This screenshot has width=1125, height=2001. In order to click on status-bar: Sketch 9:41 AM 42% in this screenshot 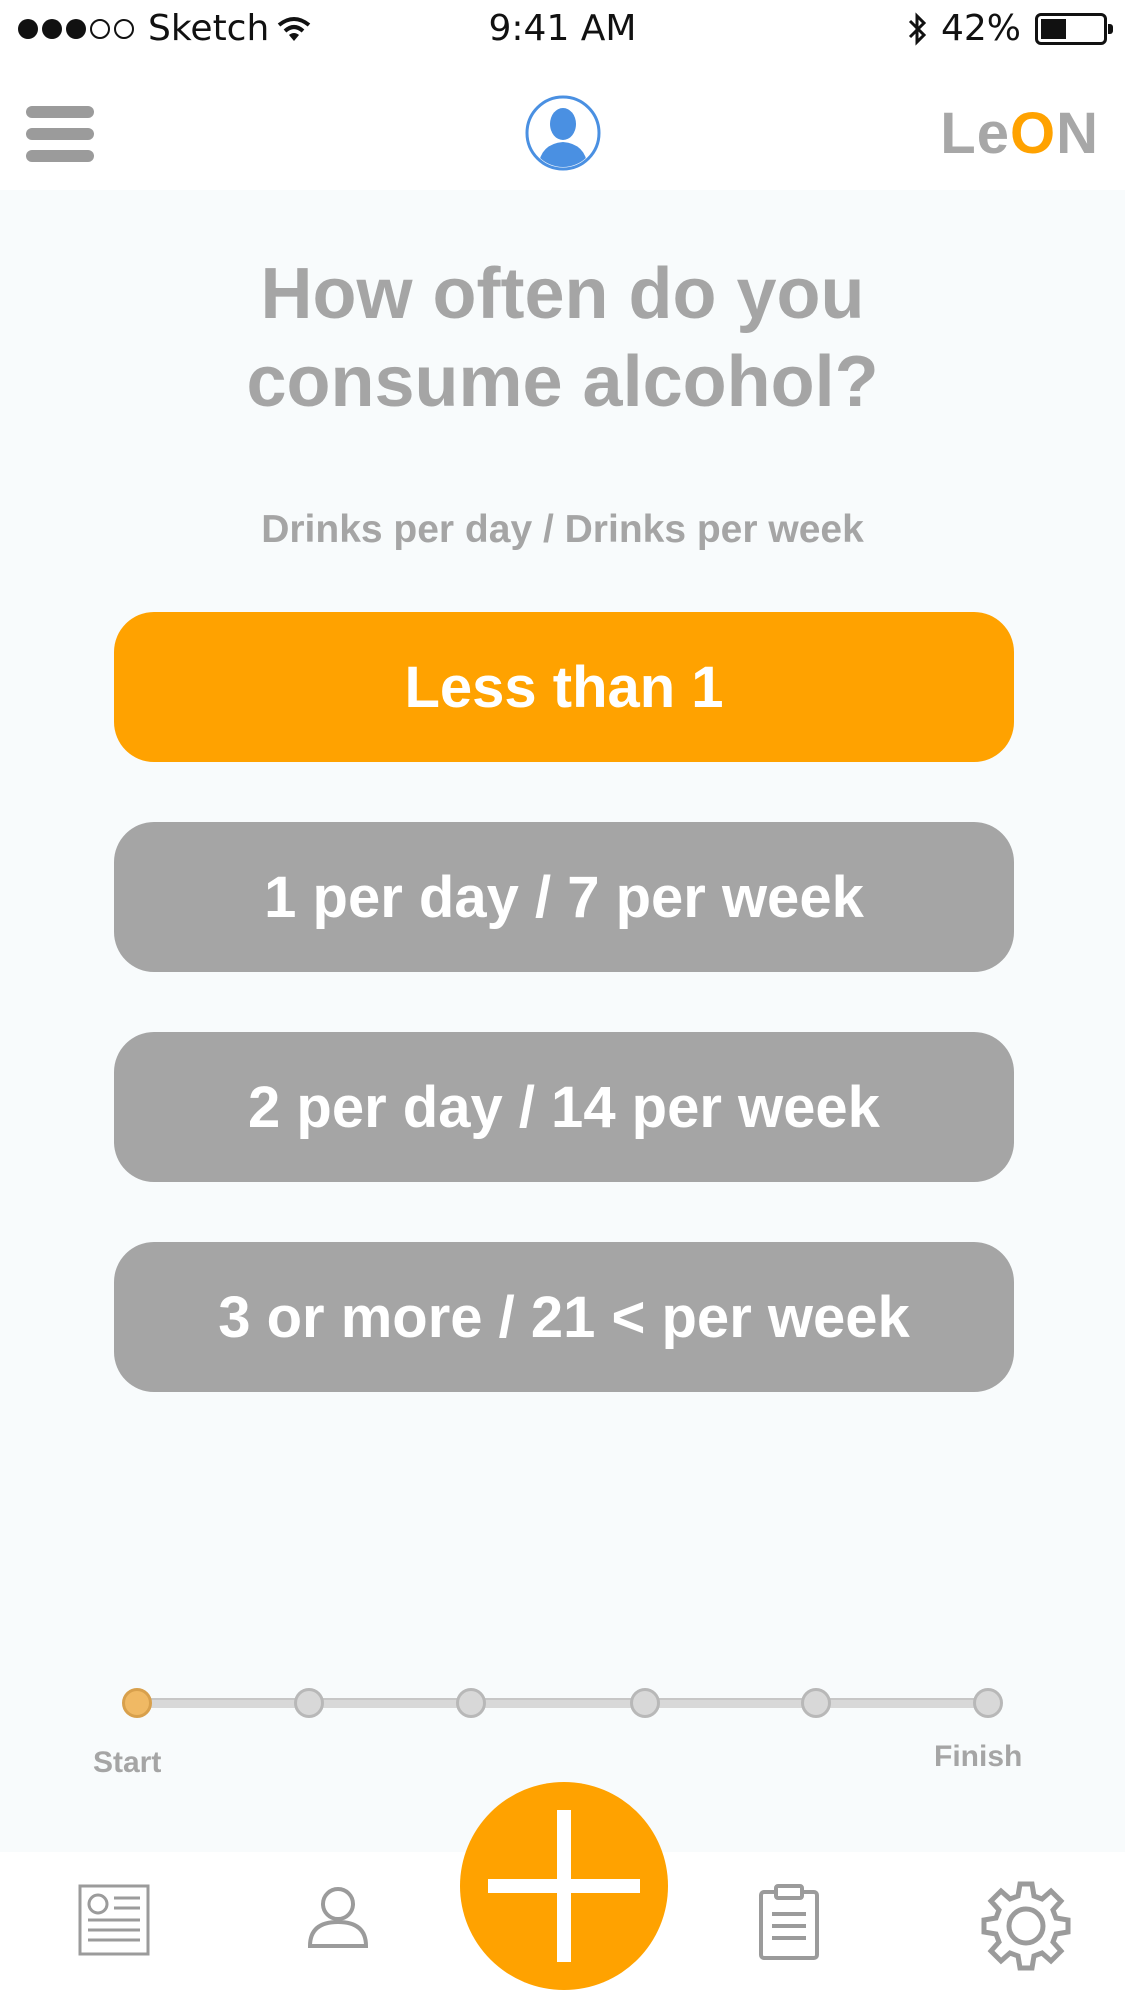, I will do `click(562, 30)`.